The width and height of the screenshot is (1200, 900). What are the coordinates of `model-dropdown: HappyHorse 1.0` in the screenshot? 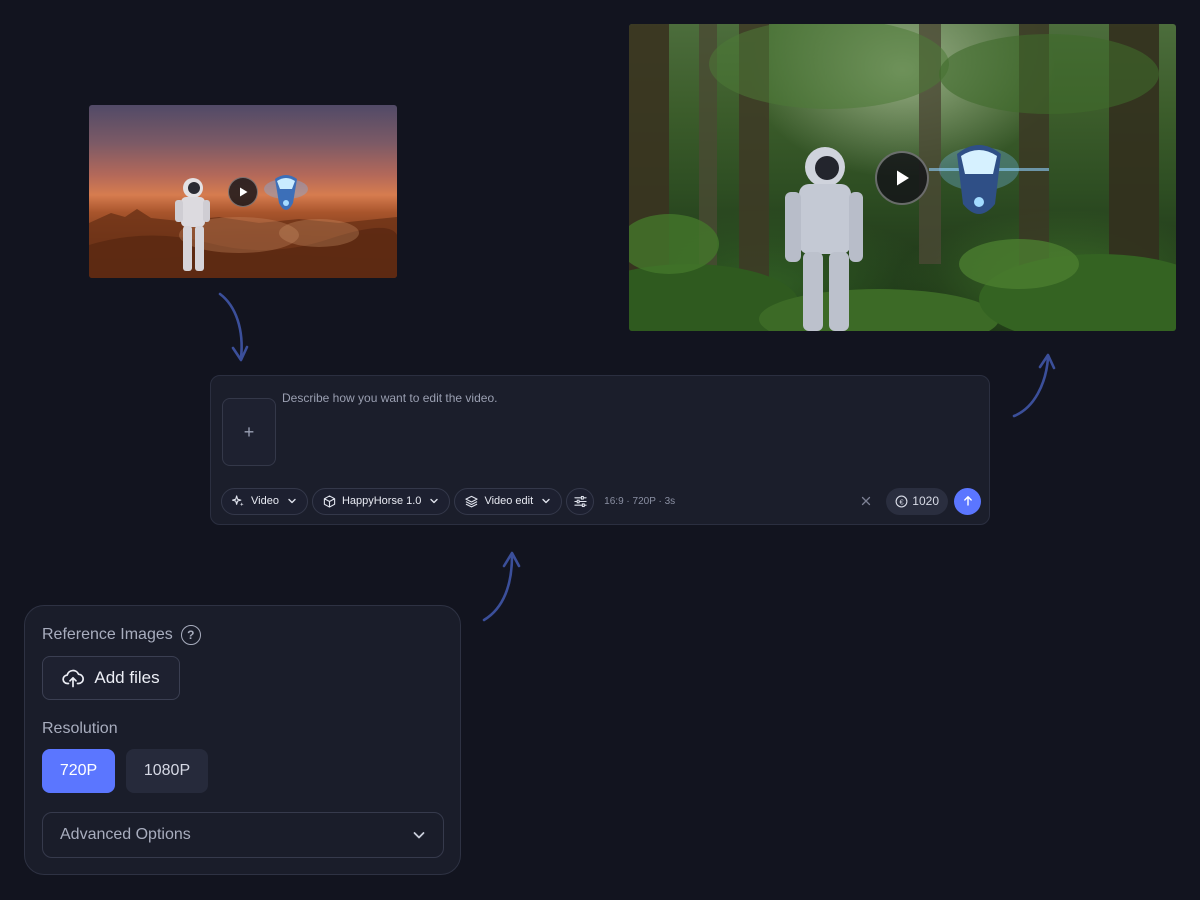 It's located at (381, 501).